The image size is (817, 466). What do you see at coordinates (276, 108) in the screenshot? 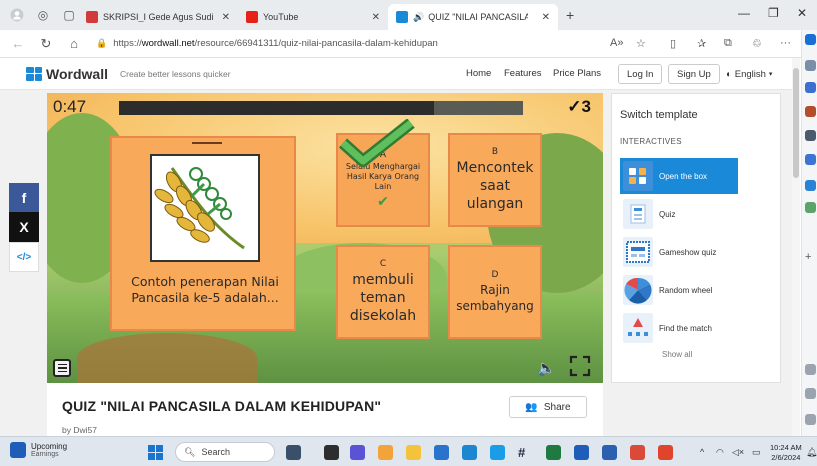
I see `time-progress-fill` at bounding box center [276, 108].